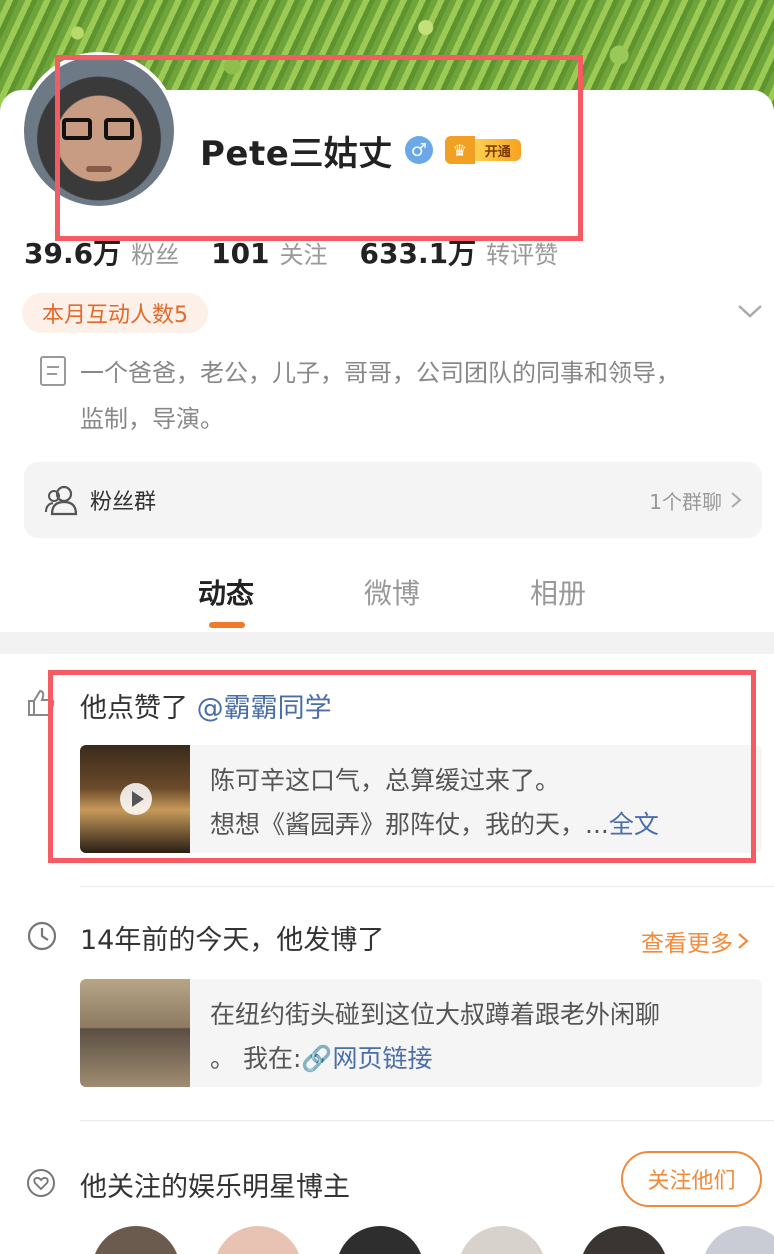 The image size is (774, 1254). What do you see at coordinates (232, 940) in the screenshot?
I see `memory-title: 14年前的今天，他发博了` at bounding box center [232, 940].